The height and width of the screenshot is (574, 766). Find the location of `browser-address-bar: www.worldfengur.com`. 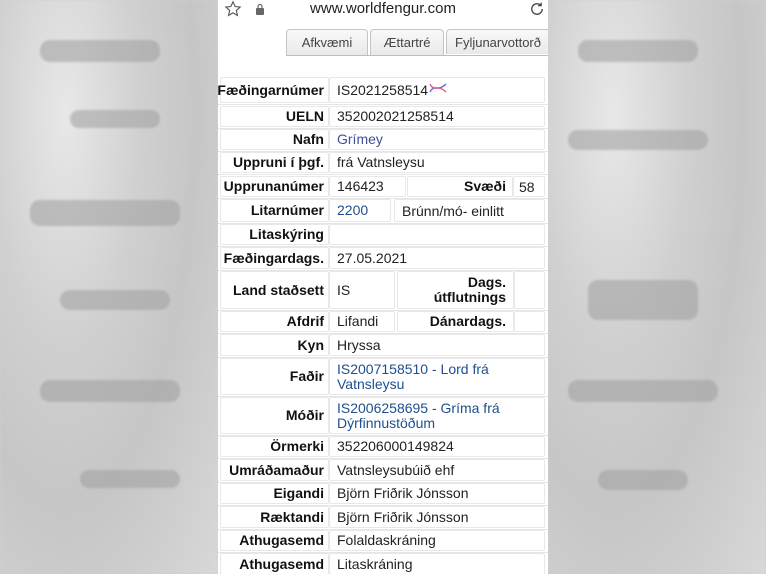

browser-address-bar: www.worldfengur.com is located at coordinates (383, 10).